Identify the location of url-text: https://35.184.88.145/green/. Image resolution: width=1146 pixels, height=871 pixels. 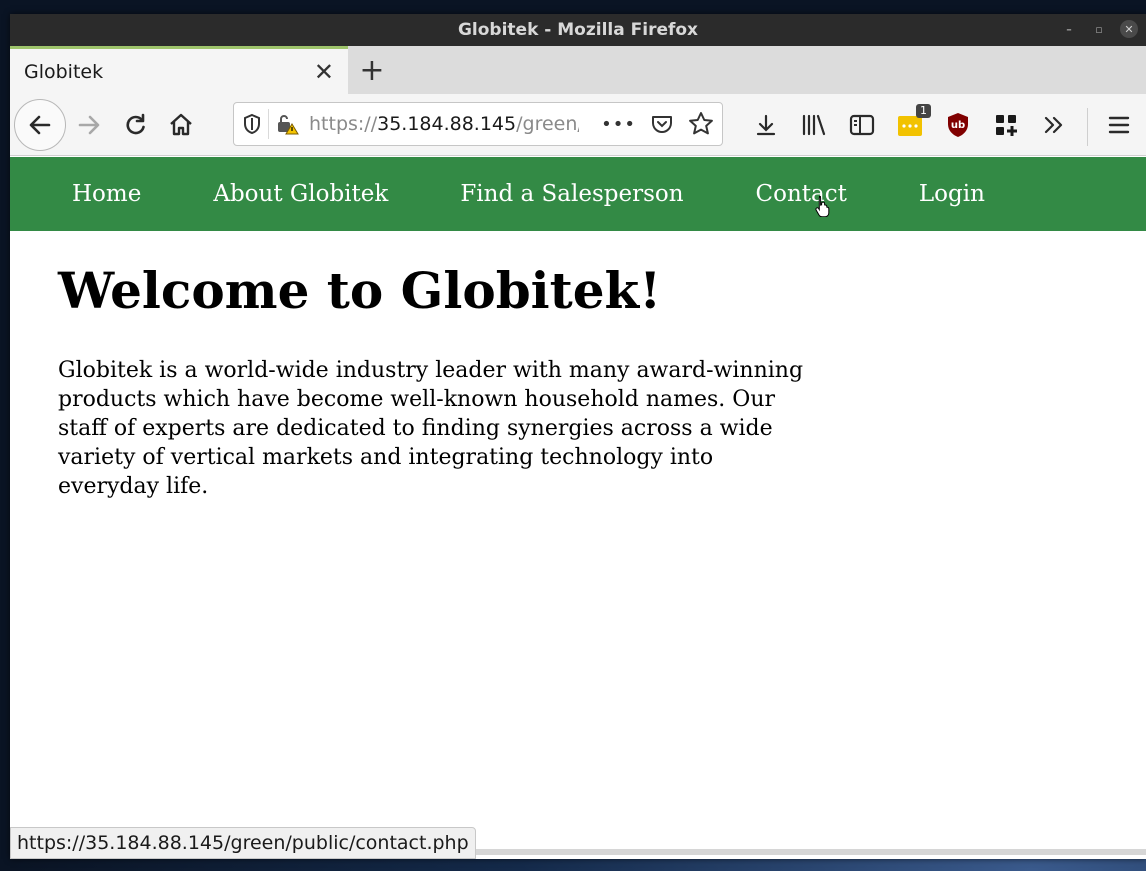
(444, 124).